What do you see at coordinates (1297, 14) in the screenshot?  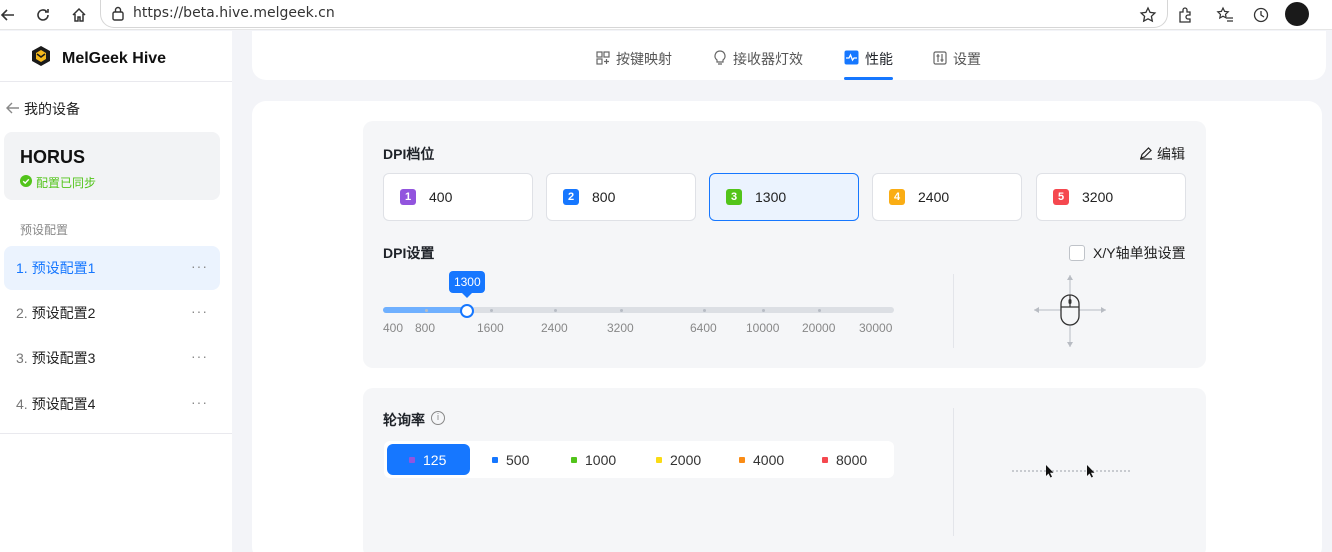 I see `profile-avatar` at bounding box center [1297, 14].